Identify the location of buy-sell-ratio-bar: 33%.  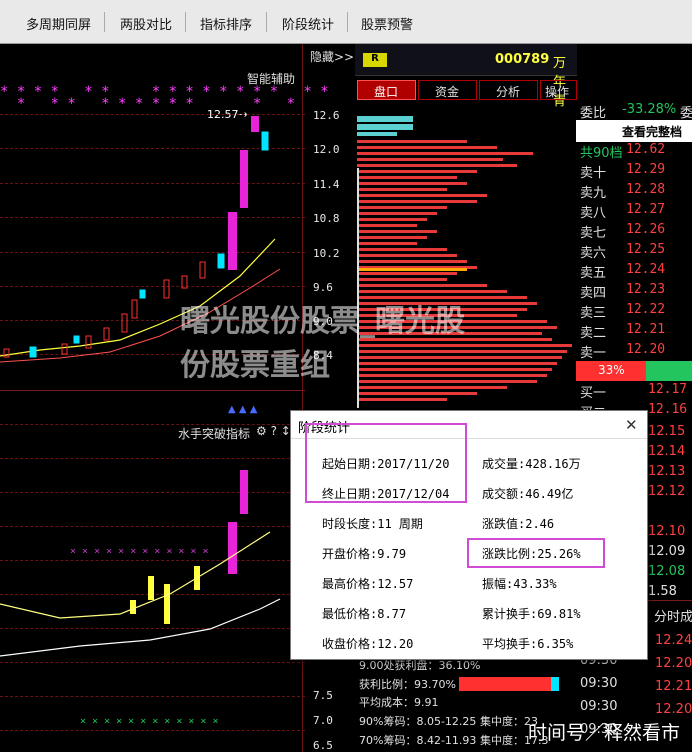
(634, 371).